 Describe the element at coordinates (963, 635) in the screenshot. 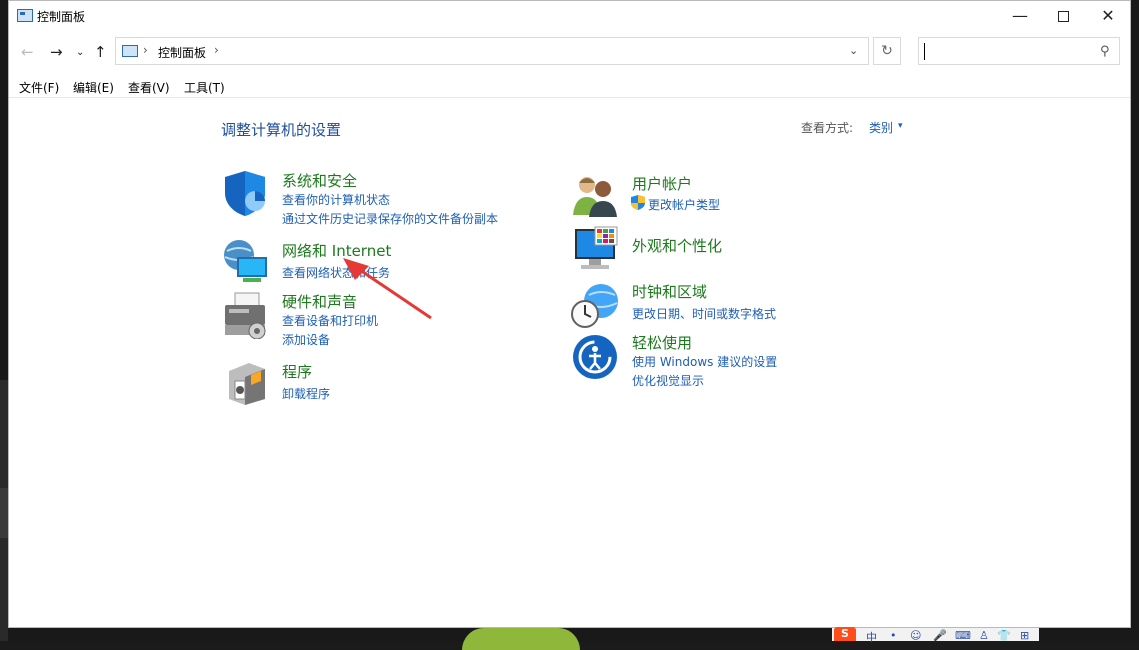

I see `ime-keyboard-icon: ⌨` at that location.